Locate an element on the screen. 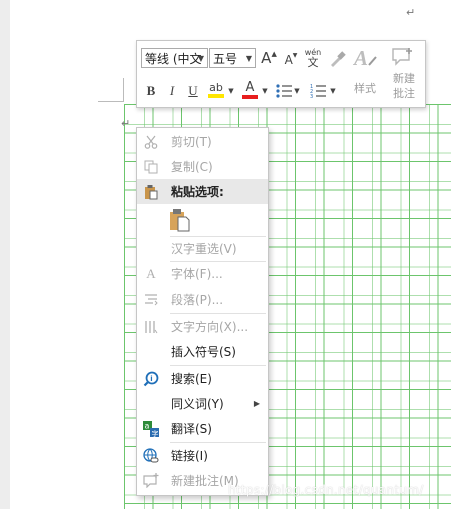  scissors-icon is located at coordinates (151, 142).